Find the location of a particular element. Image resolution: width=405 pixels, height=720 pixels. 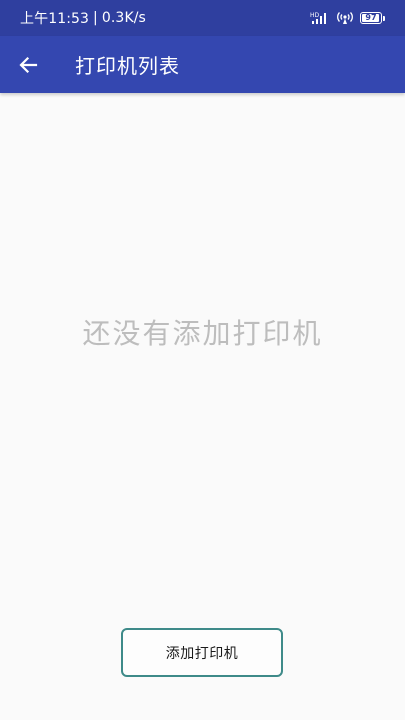

app-bar: 打印机列表 is located at coordinates (202, 64).